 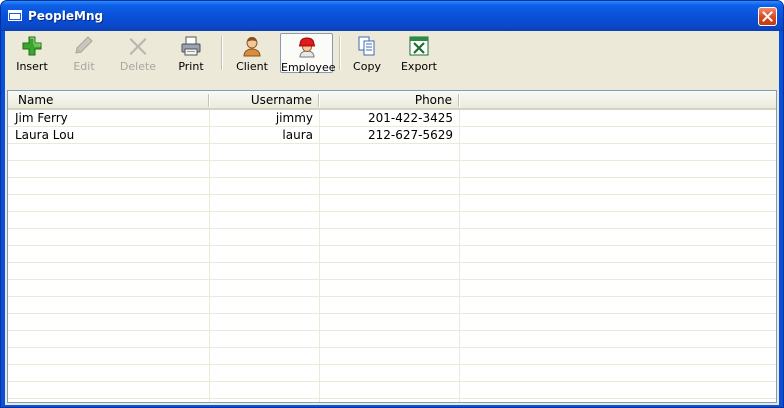 What do you see at coordinates (84, 45) in the screenshot?
I see `pencil-icon` at bounding box center [84, 45].